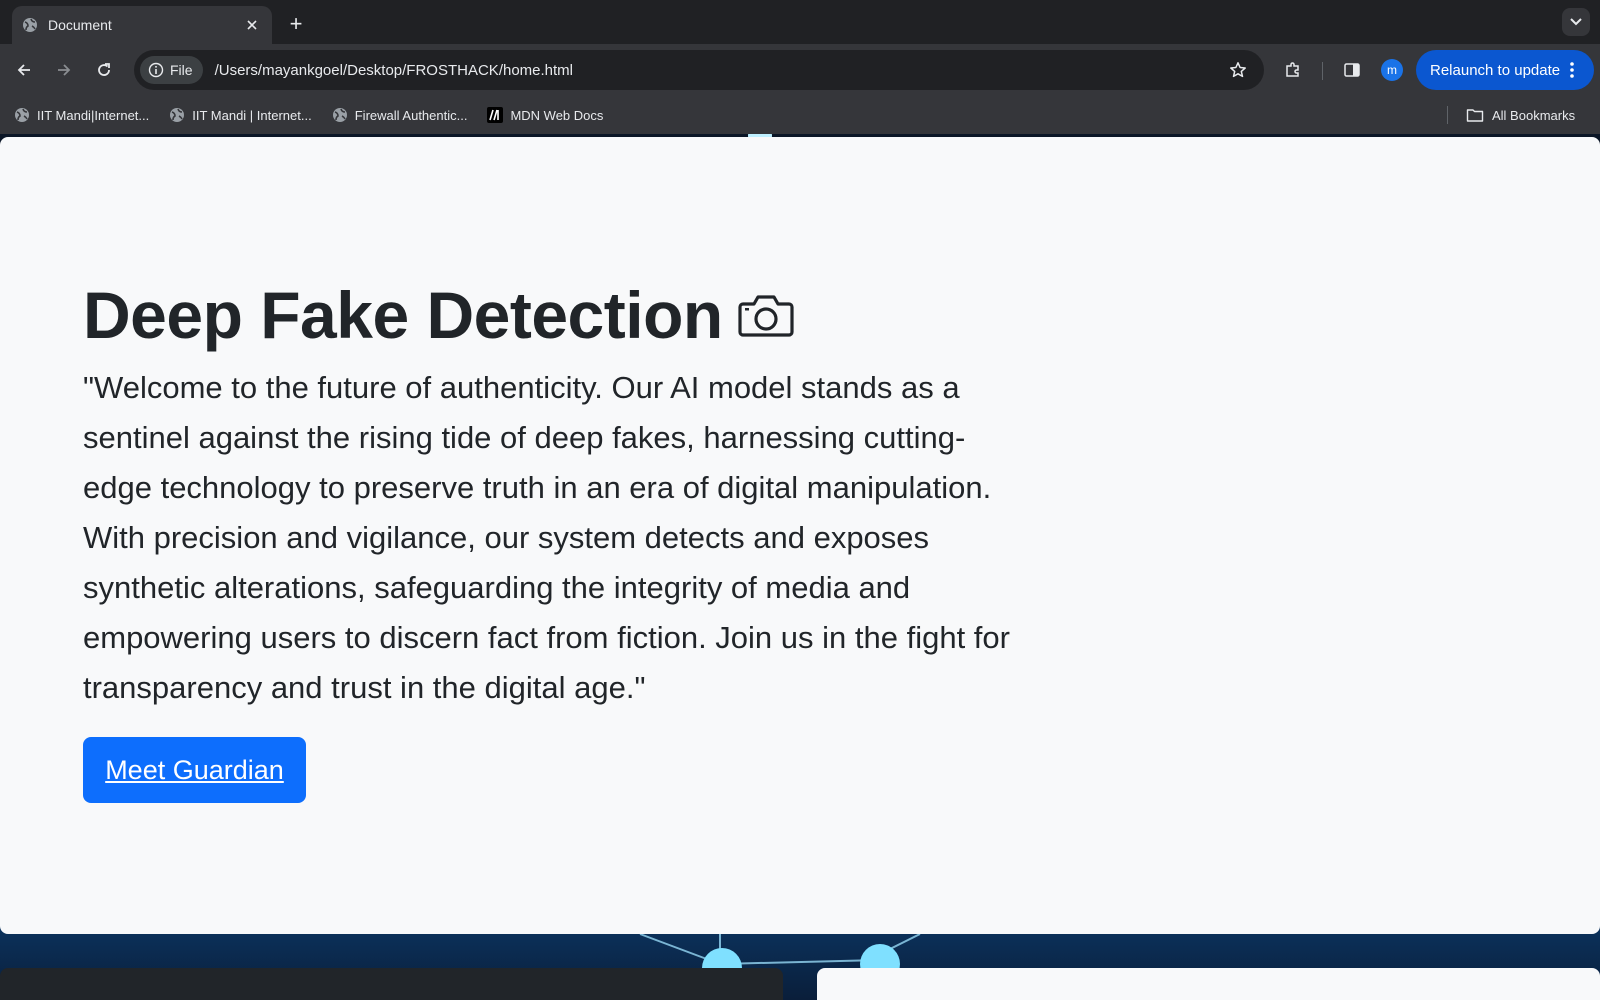 This screenshot has width=1600, height=1000. I want to click on forward-button, so click(64, 70).